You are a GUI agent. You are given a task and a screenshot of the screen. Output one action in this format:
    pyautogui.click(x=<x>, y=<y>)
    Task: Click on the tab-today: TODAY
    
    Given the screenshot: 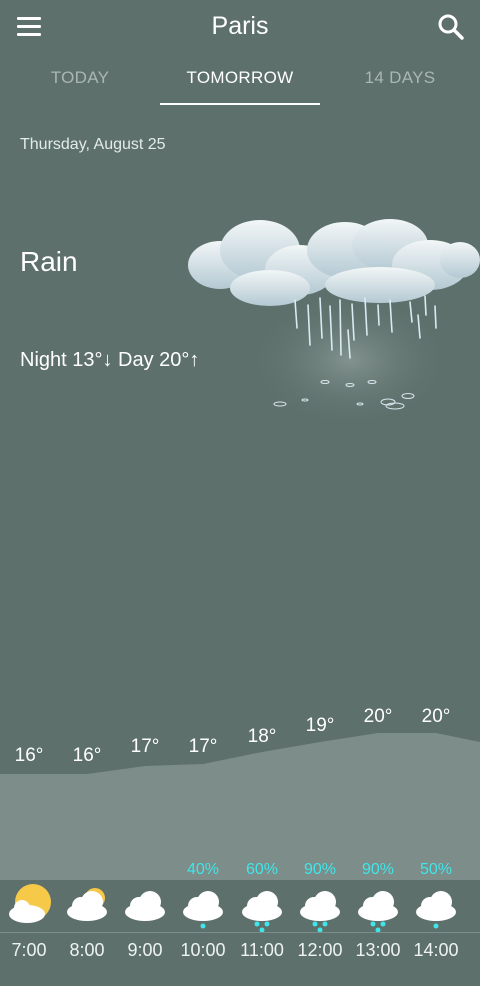 What is the action you would take?
    pyautogui.click(x=80, y=78)
    